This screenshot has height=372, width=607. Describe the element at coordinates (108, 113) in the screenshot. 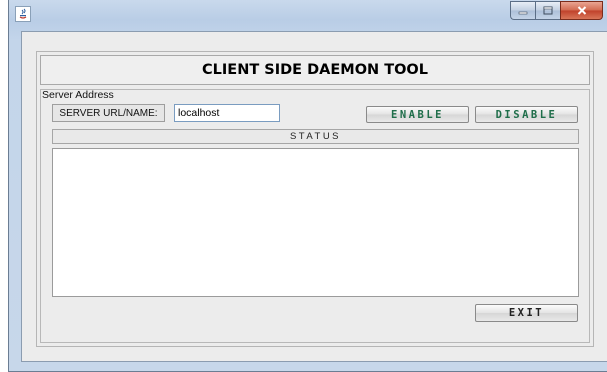

I see `server-url-label: SERVER URL/NAME:` at that location.